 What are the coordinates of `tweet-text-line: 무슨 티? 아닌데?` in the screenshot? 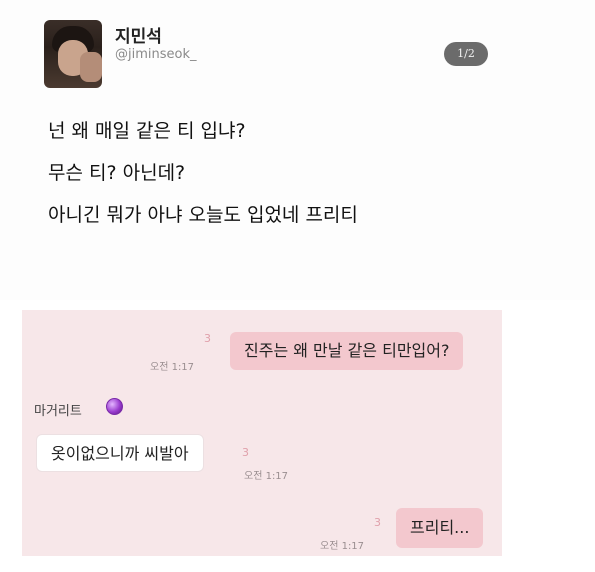 It's located at (117, 173).